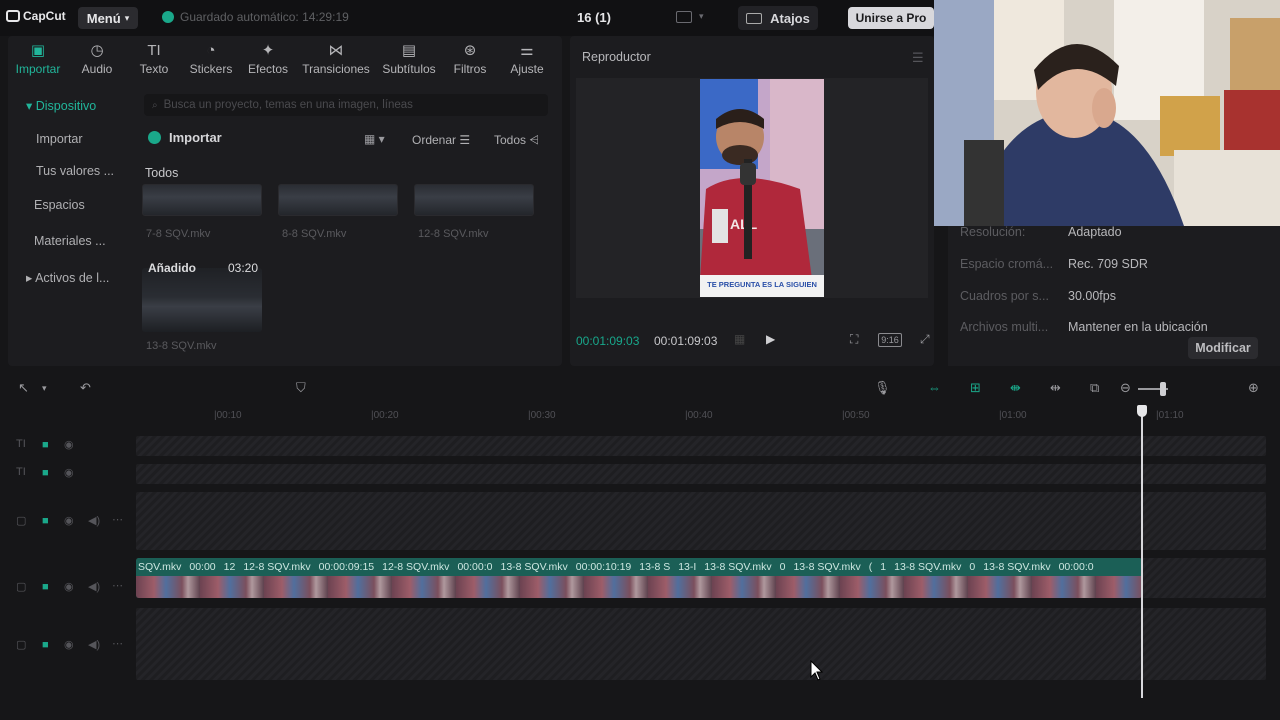 This screenshot has height=720, width=1280. What do you see at coordinates (108, 18) in the screenshot?
I see `menu-button: Menú ▾` at bounding box center [108, 18].